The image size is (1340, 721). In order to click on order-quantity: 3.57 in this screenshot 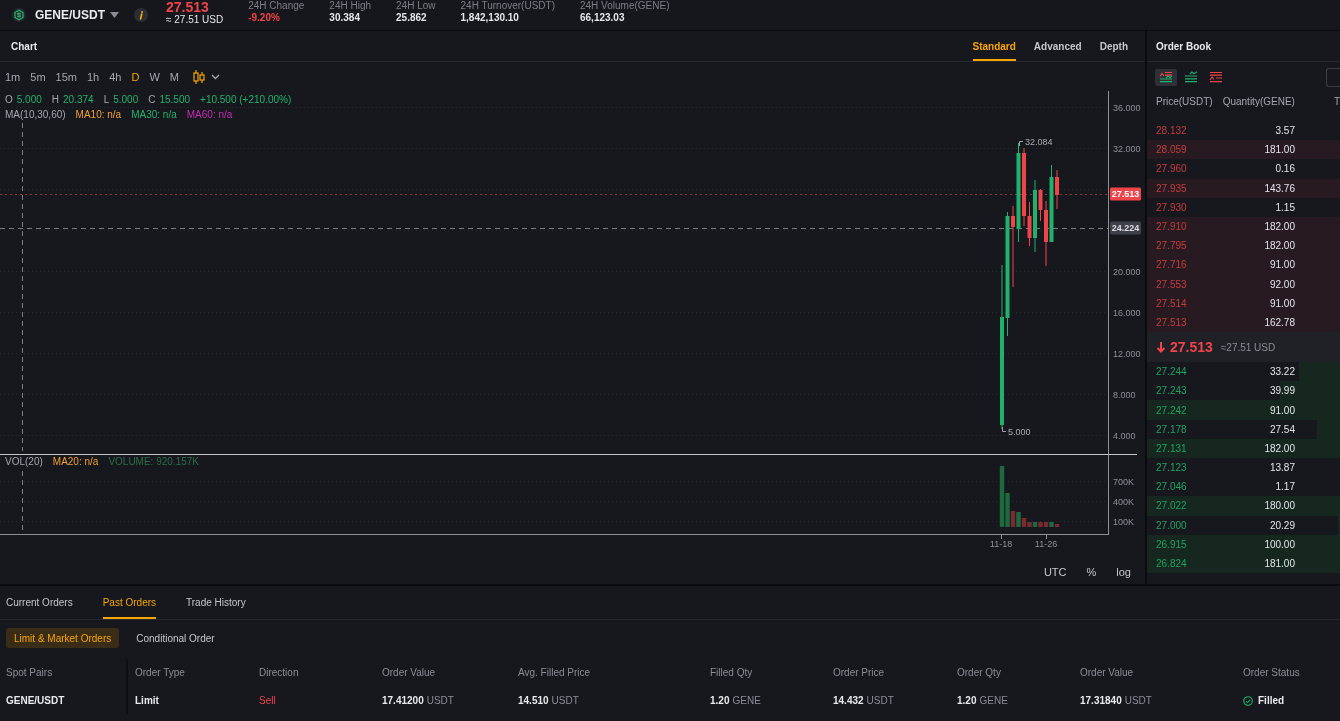, I will do `click(1284, 131)`.